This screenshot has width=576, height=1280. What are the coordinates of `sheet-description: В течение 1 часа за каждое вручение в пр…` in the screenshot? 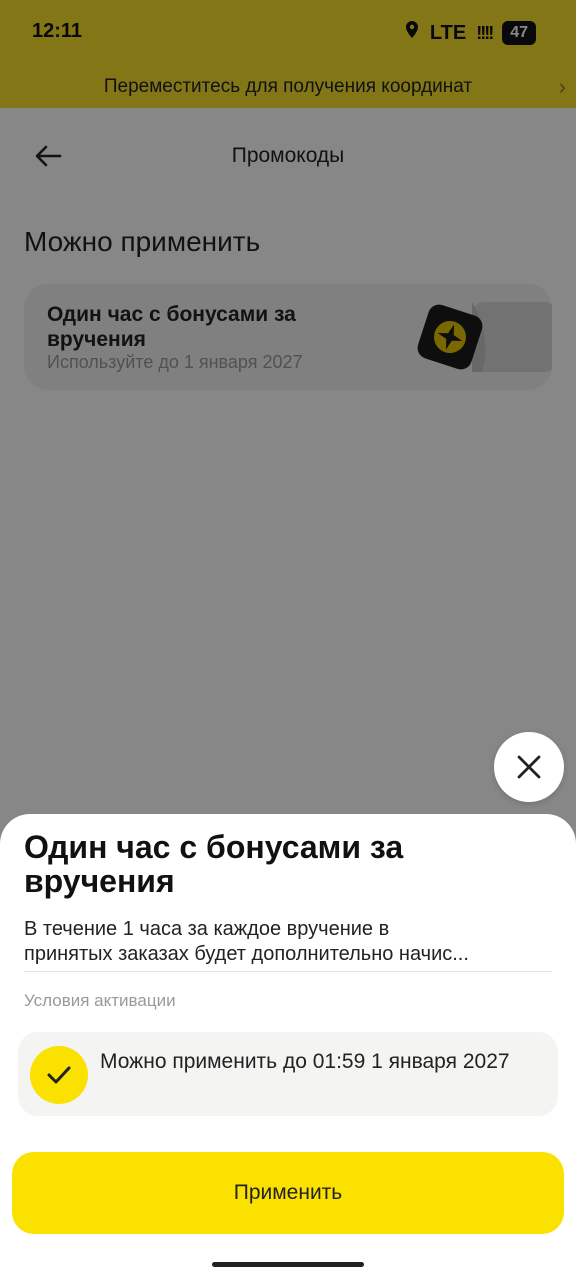 It's located at (288, 942).